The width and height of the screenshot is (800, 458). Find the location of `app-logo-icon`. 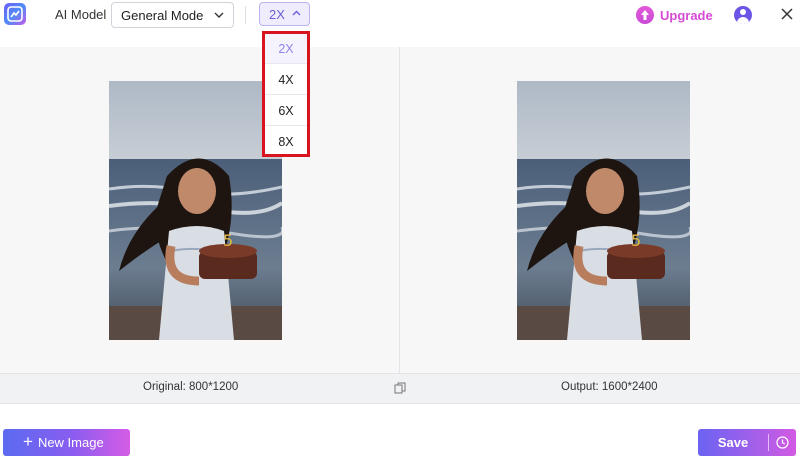

app-logo-icon is located at coordinates (15, 14).